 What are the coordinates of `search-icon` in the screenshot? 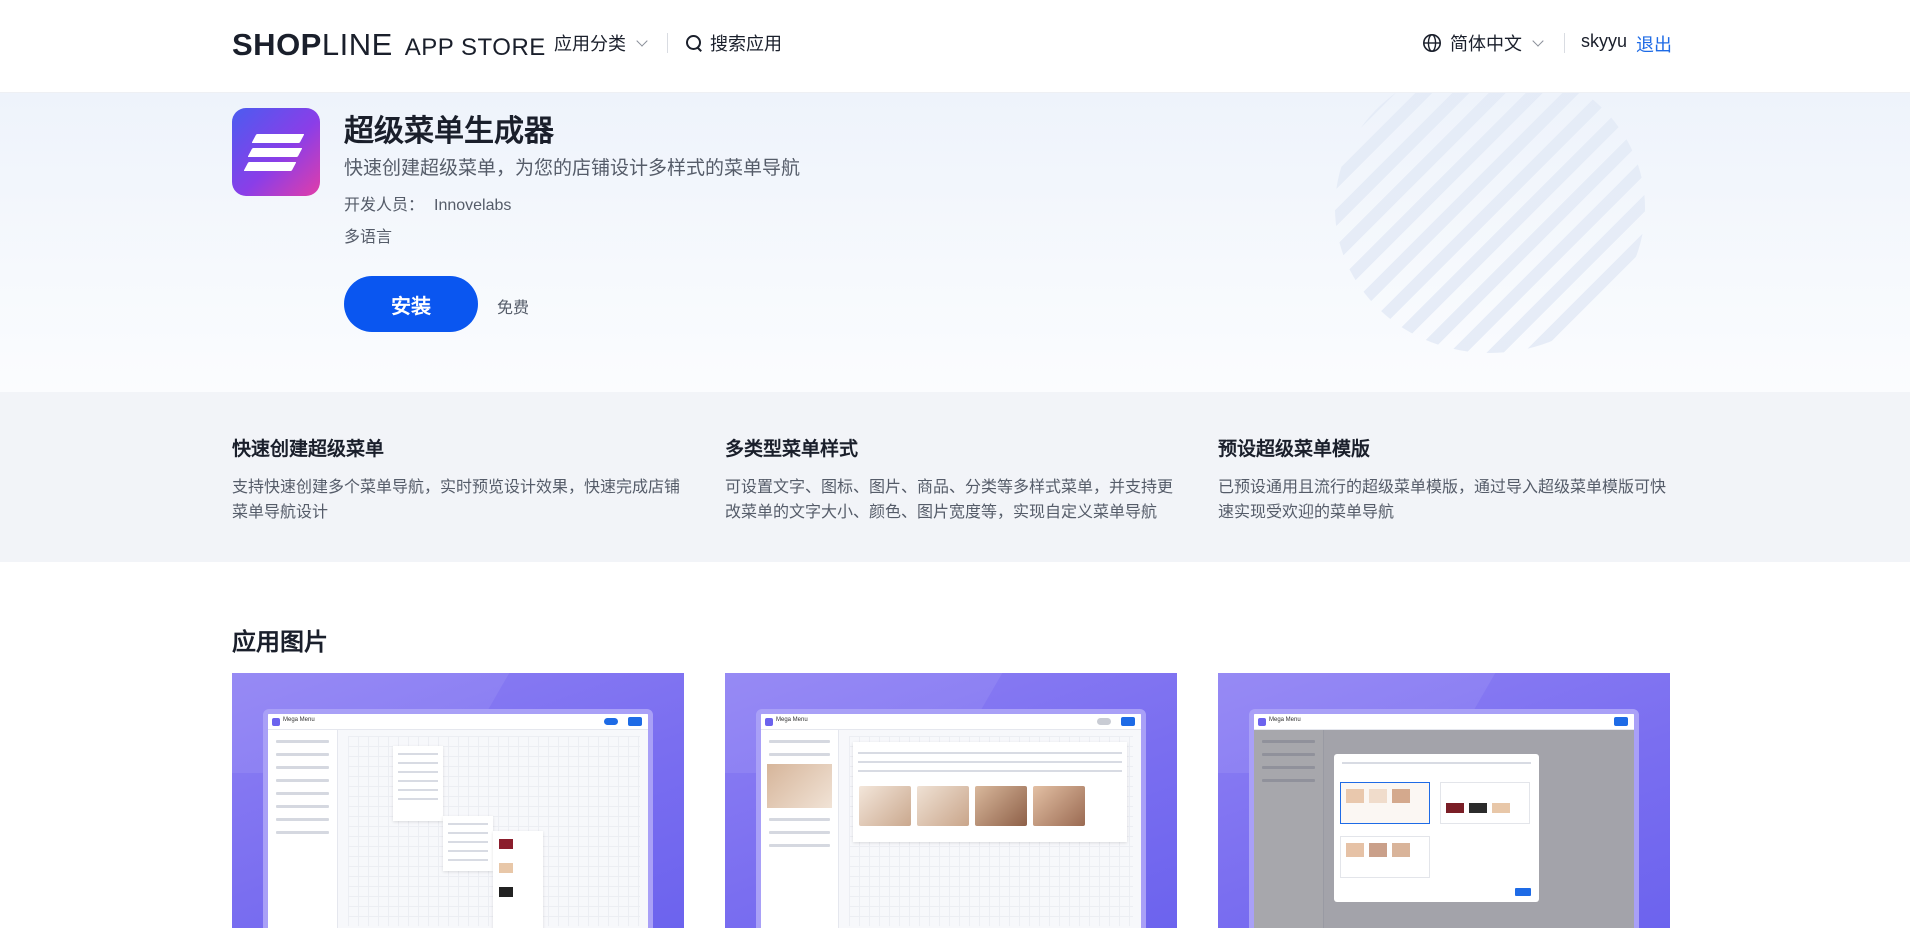 It's located at (694, 43).